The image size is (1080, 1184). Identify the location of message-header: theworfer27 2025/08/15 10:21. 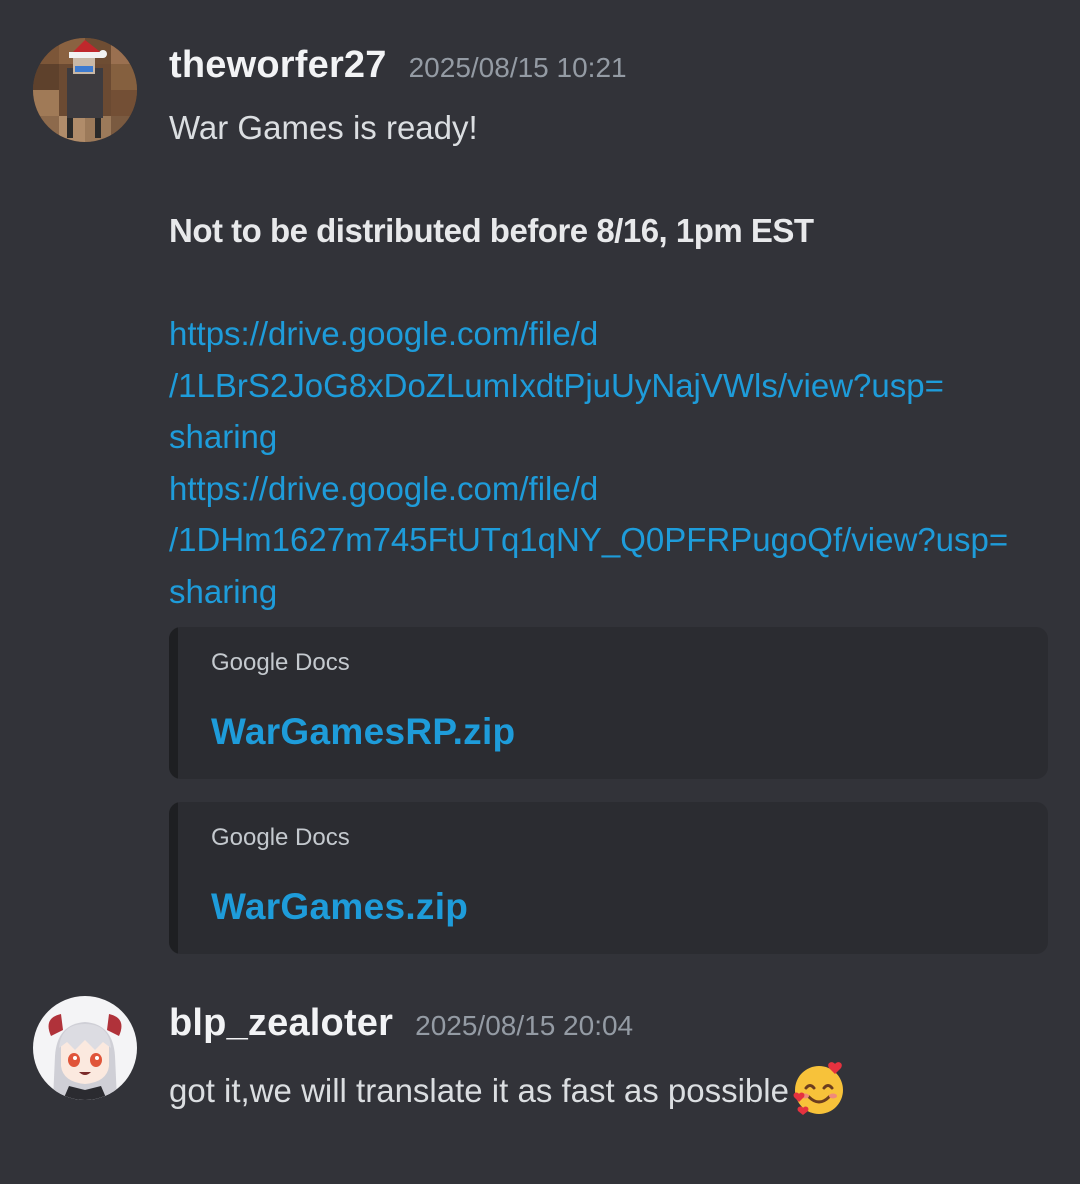
(609, 70).